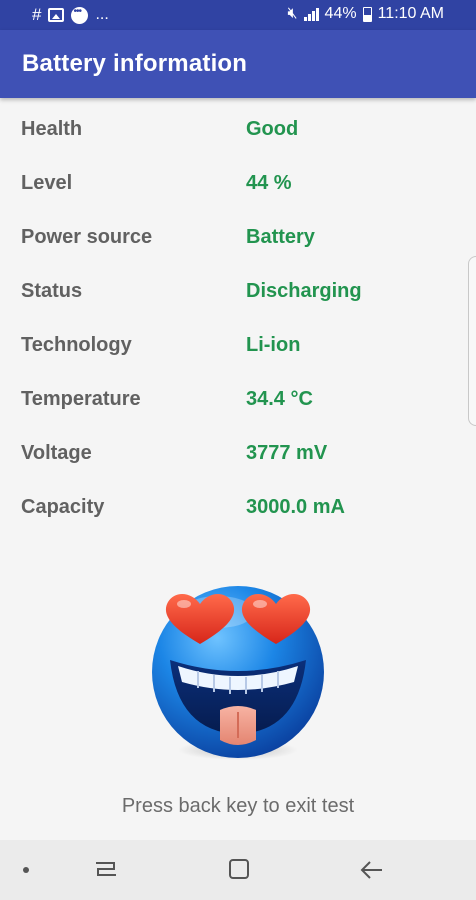 The width and height of the screenshot is (476, 900). I want to click on info-row-capacity: Capacity 3000.0 mA, so click(238, 509).